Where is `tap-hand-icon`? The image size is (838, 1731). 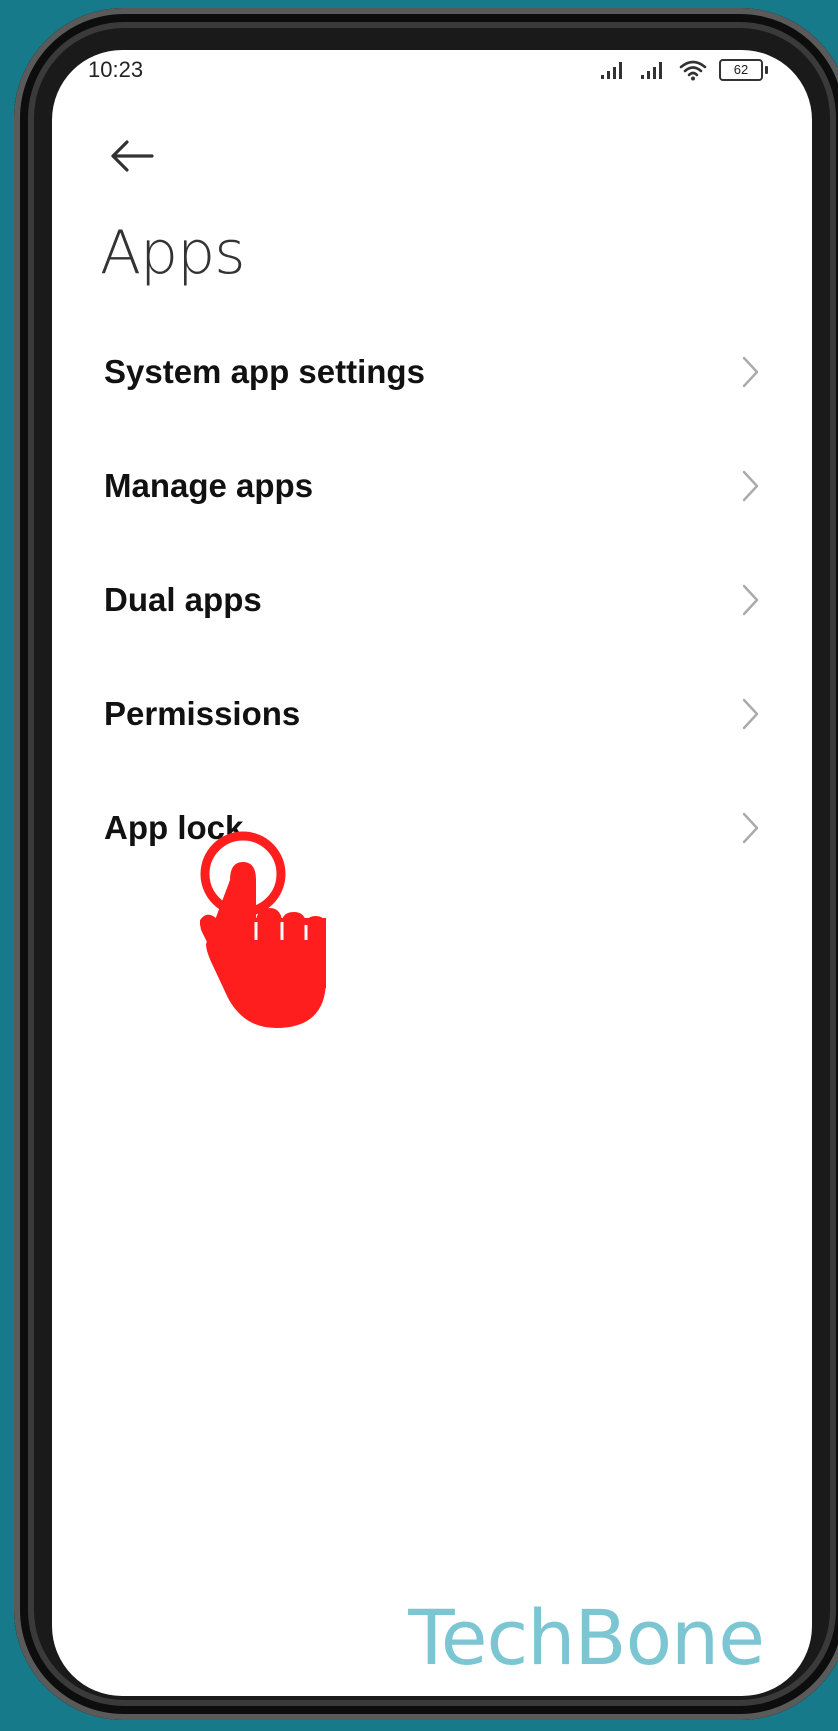 tap-hand-icon is located at coordinates (263, 929).